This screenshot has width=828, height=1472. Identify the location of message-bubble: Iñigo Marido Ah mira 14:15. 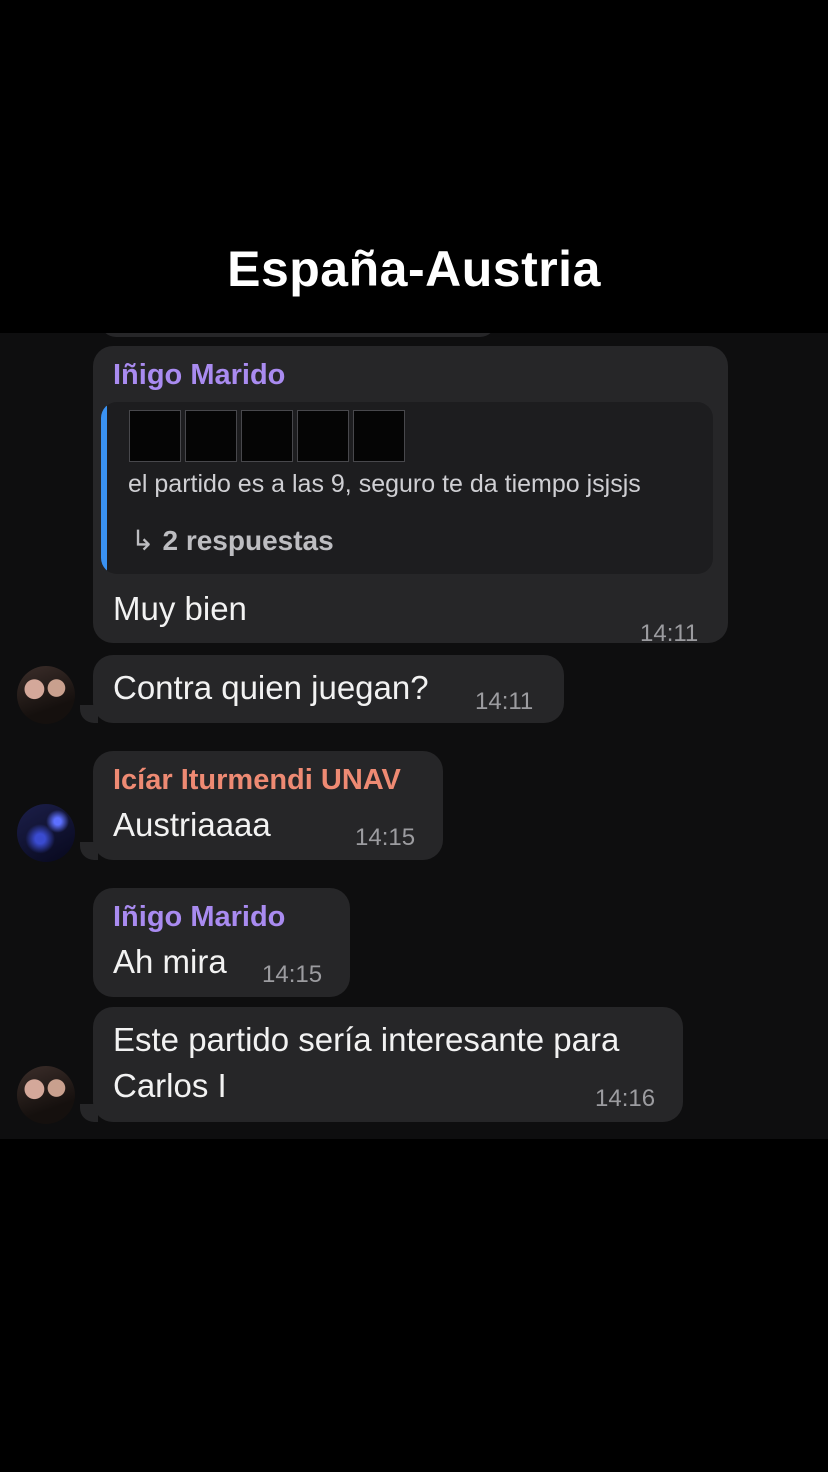
(221, 942).